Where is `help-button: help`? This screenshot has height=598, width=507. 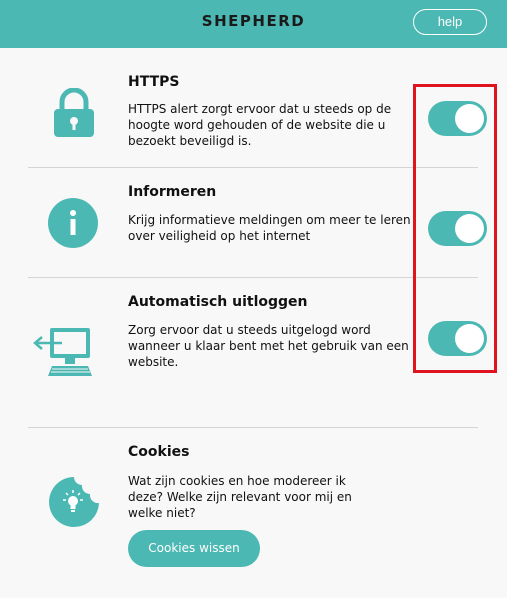 help-button: help is located at coordinates (450, 22).